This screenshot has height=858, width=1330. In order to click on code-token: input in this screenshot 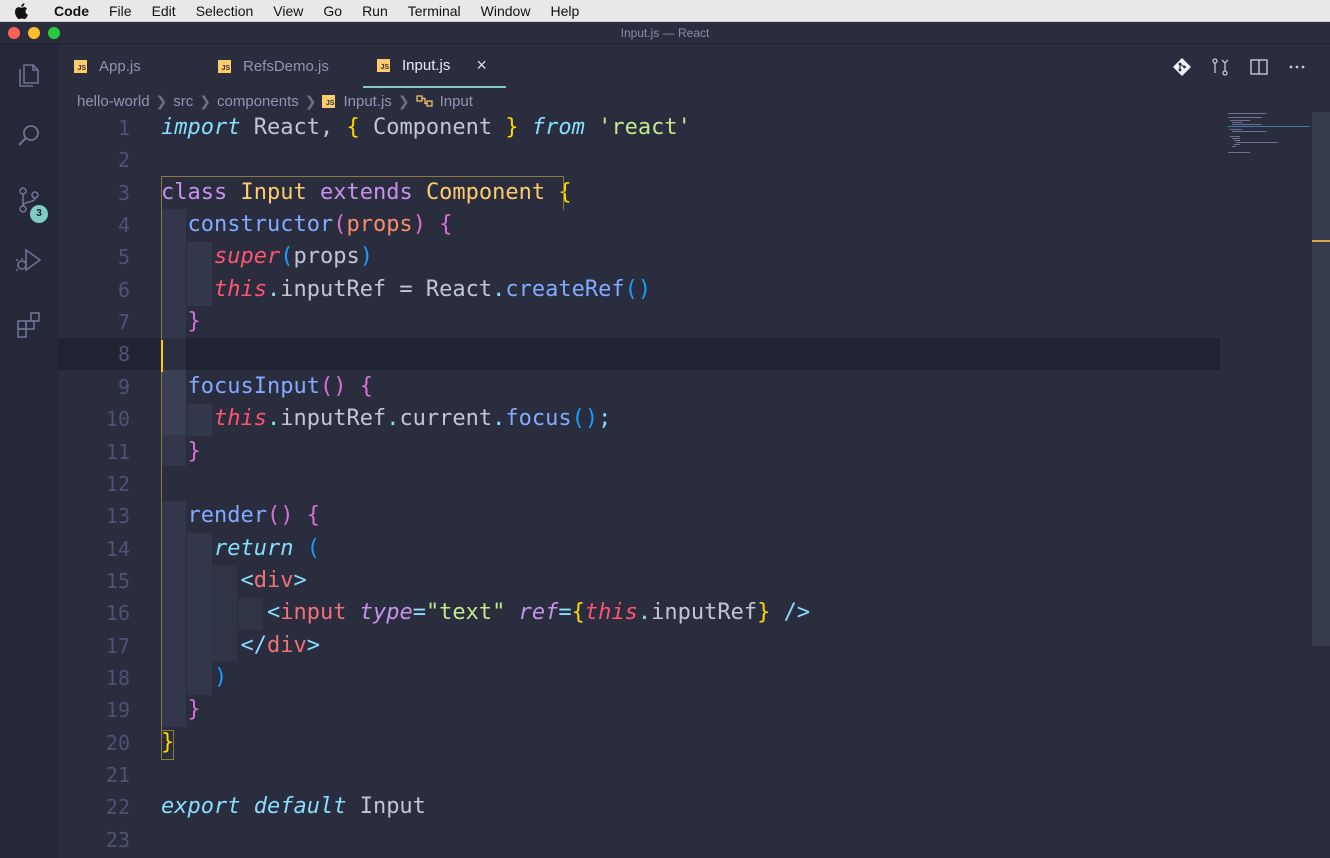, I will do `click(313, 612)`.